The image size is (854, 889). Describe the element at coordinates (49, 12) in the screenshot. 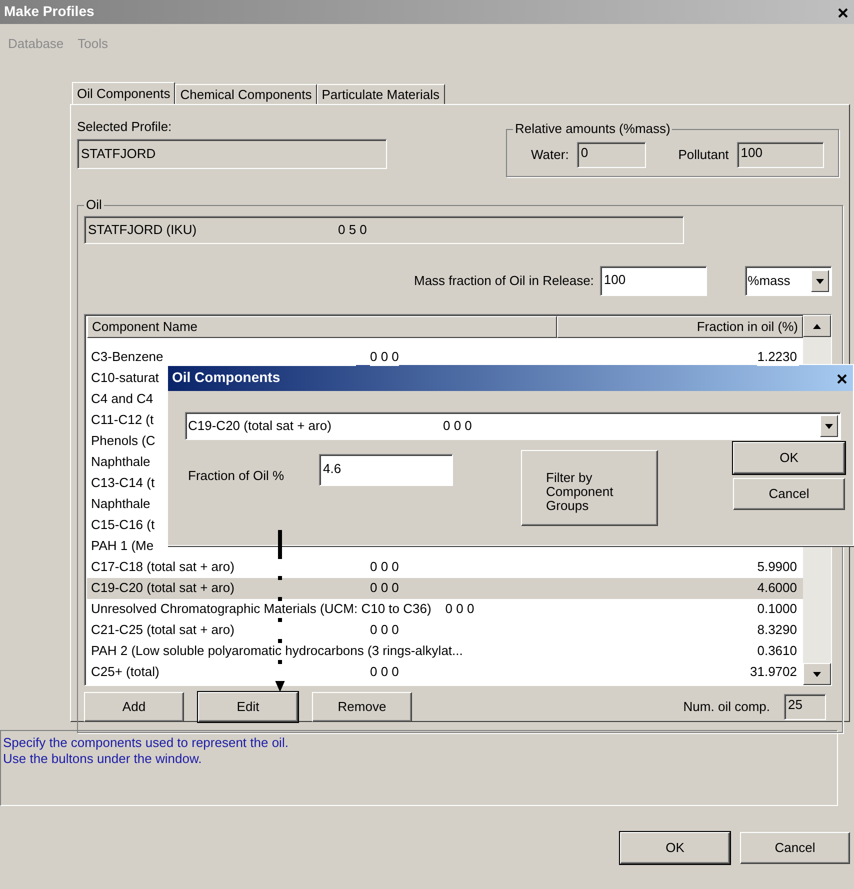

I see `window-title: Make Profiles` at that location.